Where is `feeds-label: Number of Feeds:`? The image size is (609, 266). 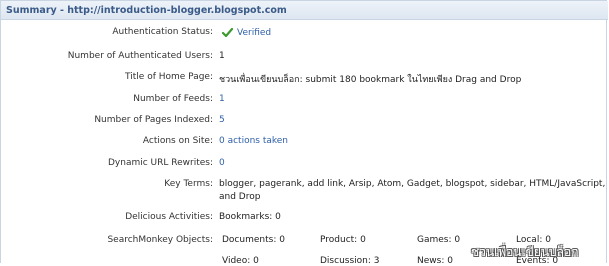 feeds-label: Number of Feeds: is located at coordinates (173, 99).